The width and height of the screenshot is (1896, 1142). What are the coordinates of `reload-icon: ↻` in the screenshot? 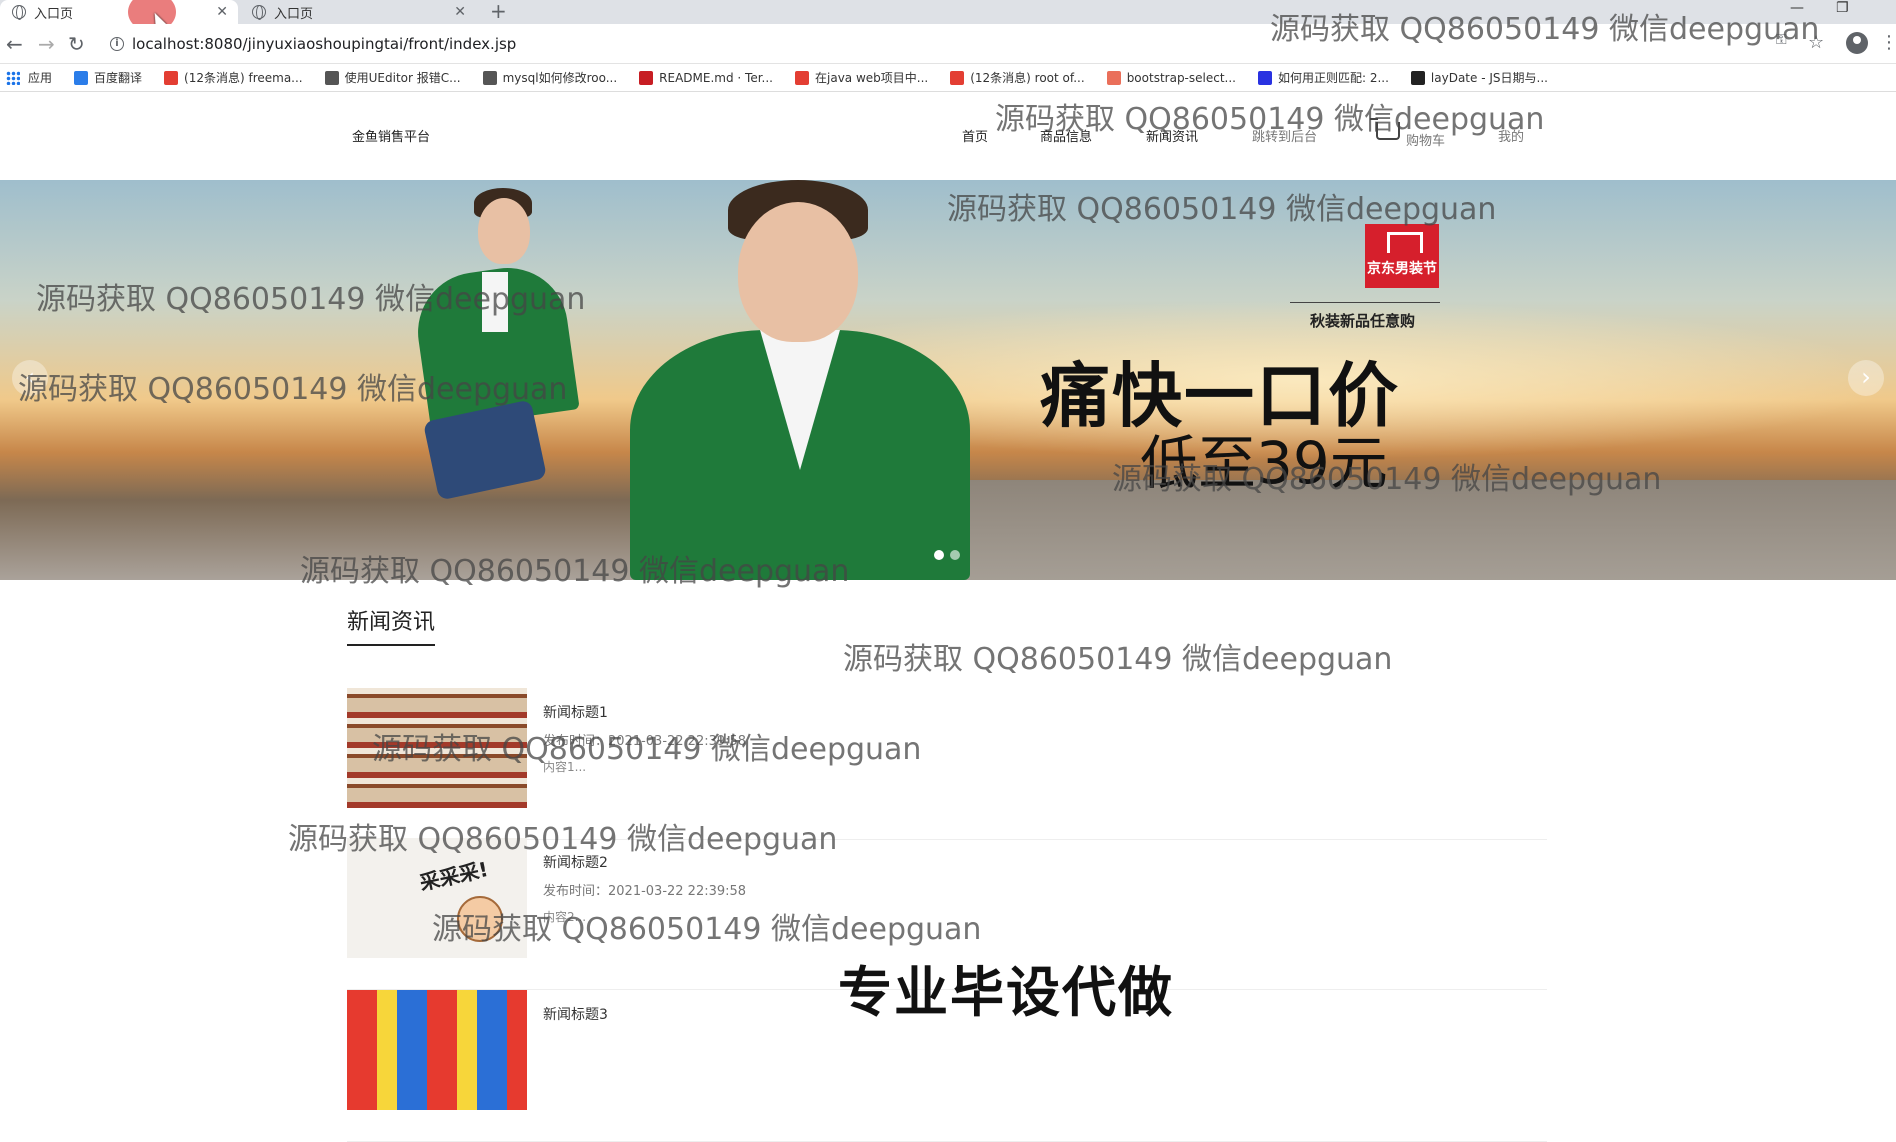 It's located at (76, 44).